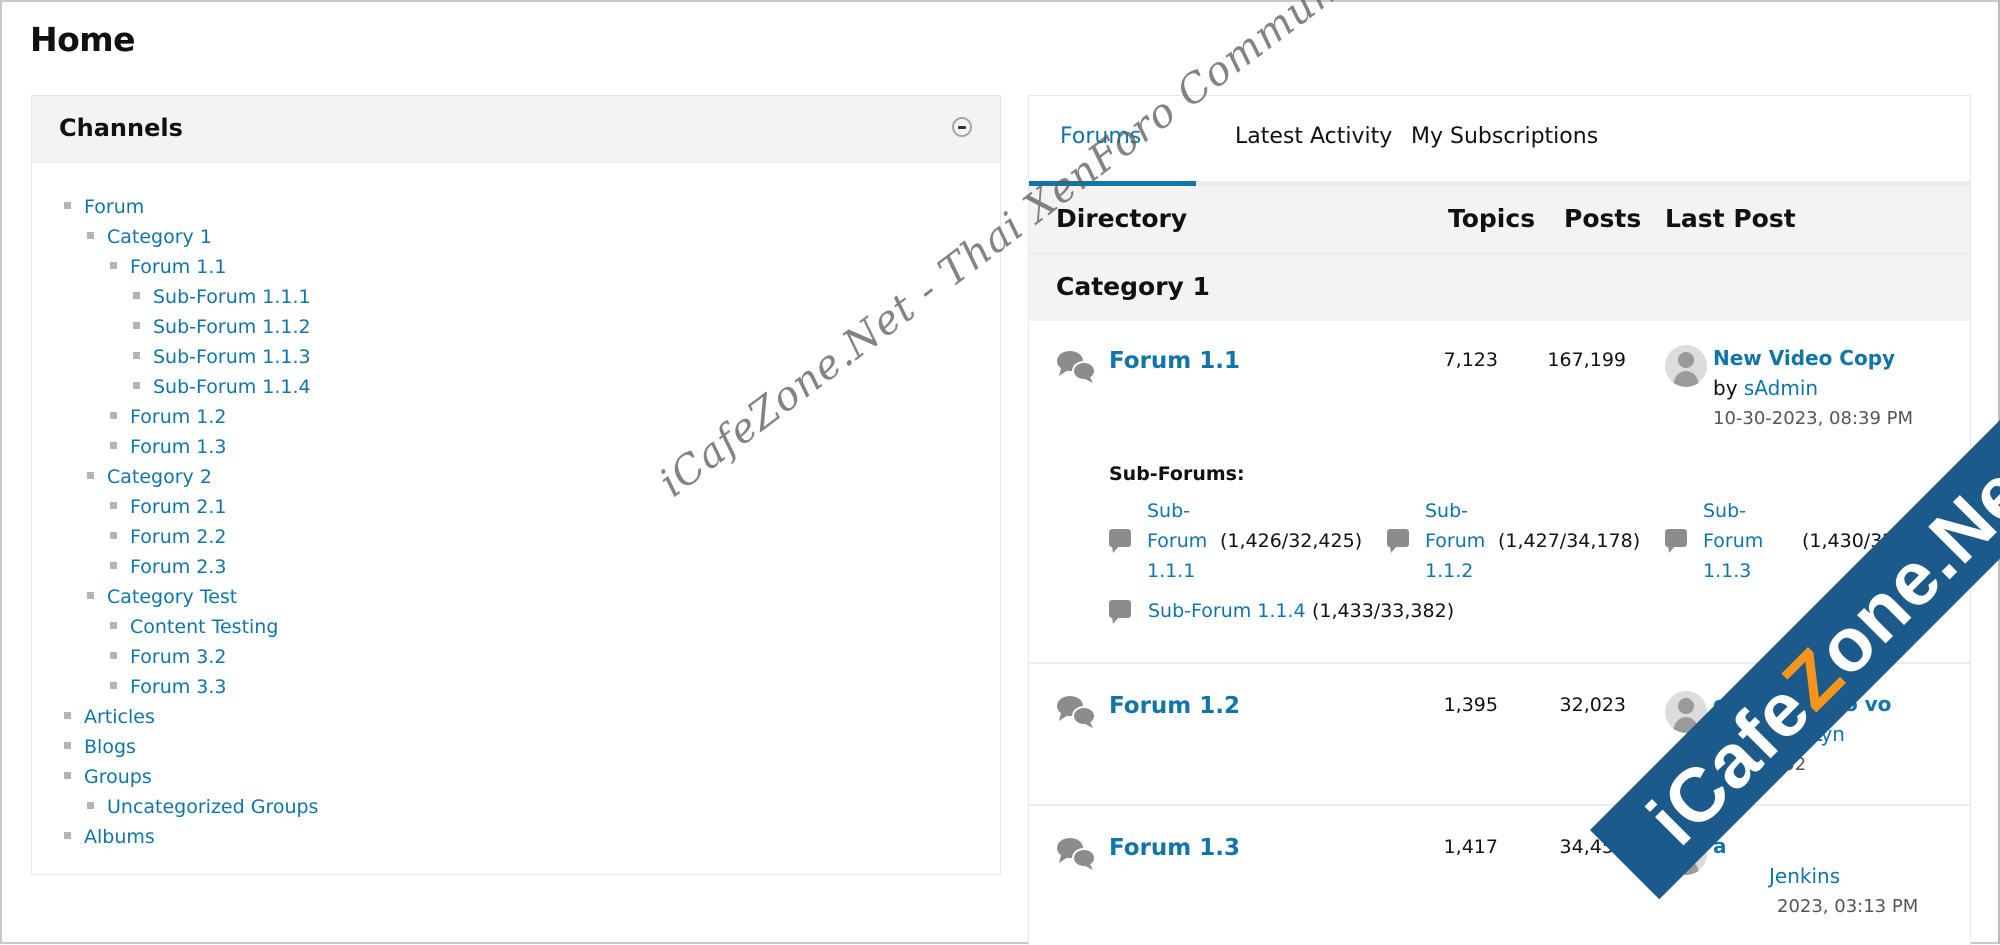 Image resolution: width=2000 pixels, height=945 pixels. Describe the element at coordinates (178, 267) in the screenshot. I see `channel-link: Forum 1.1` at that location.